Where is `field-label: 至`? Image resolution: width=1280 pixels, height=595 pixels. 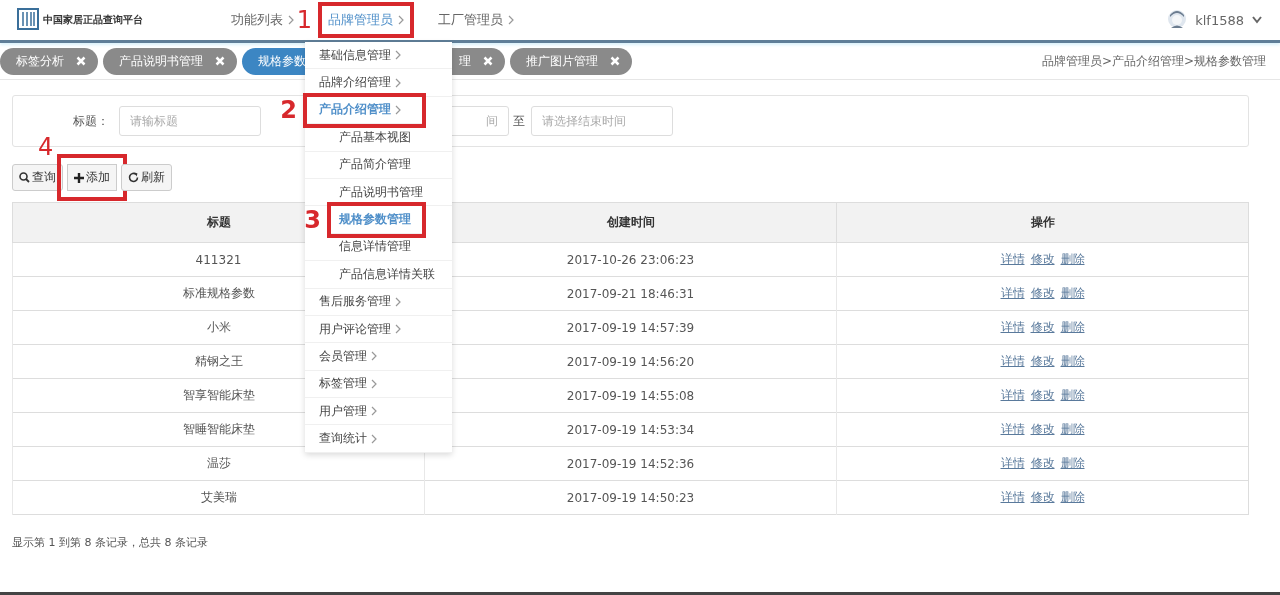
field-label: 至 is located at coordinates (519, 121).